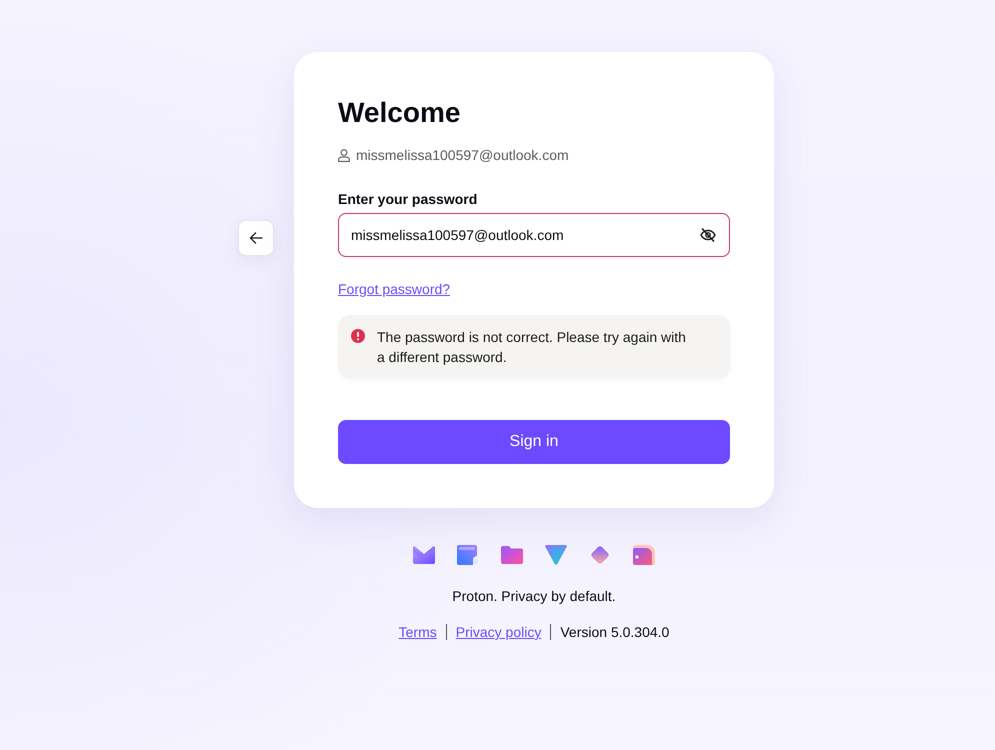 This screenshot has width=995, height=750. Describe the element at coordinates (468, 555) in the screenshot. I see `calendar-icon` at that location.